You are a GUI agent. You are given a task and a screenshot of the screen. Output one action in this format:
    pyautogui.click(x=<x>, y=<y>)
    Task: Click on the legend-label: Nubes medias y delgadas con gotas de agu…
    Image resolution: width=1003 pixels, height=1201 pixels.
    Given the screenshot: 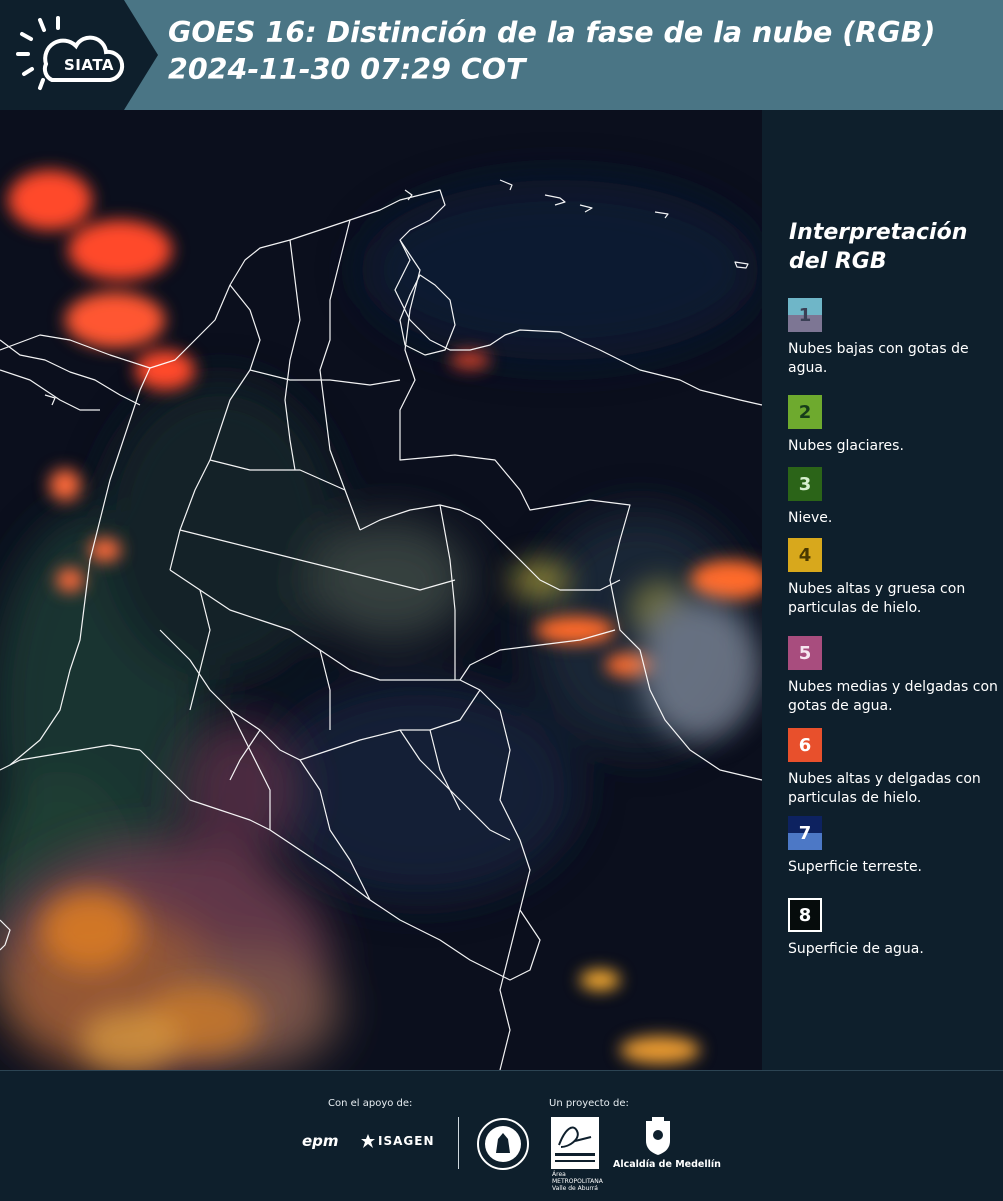 What is the action you would take?
    pyautogui.click(x=893, y=696)
    